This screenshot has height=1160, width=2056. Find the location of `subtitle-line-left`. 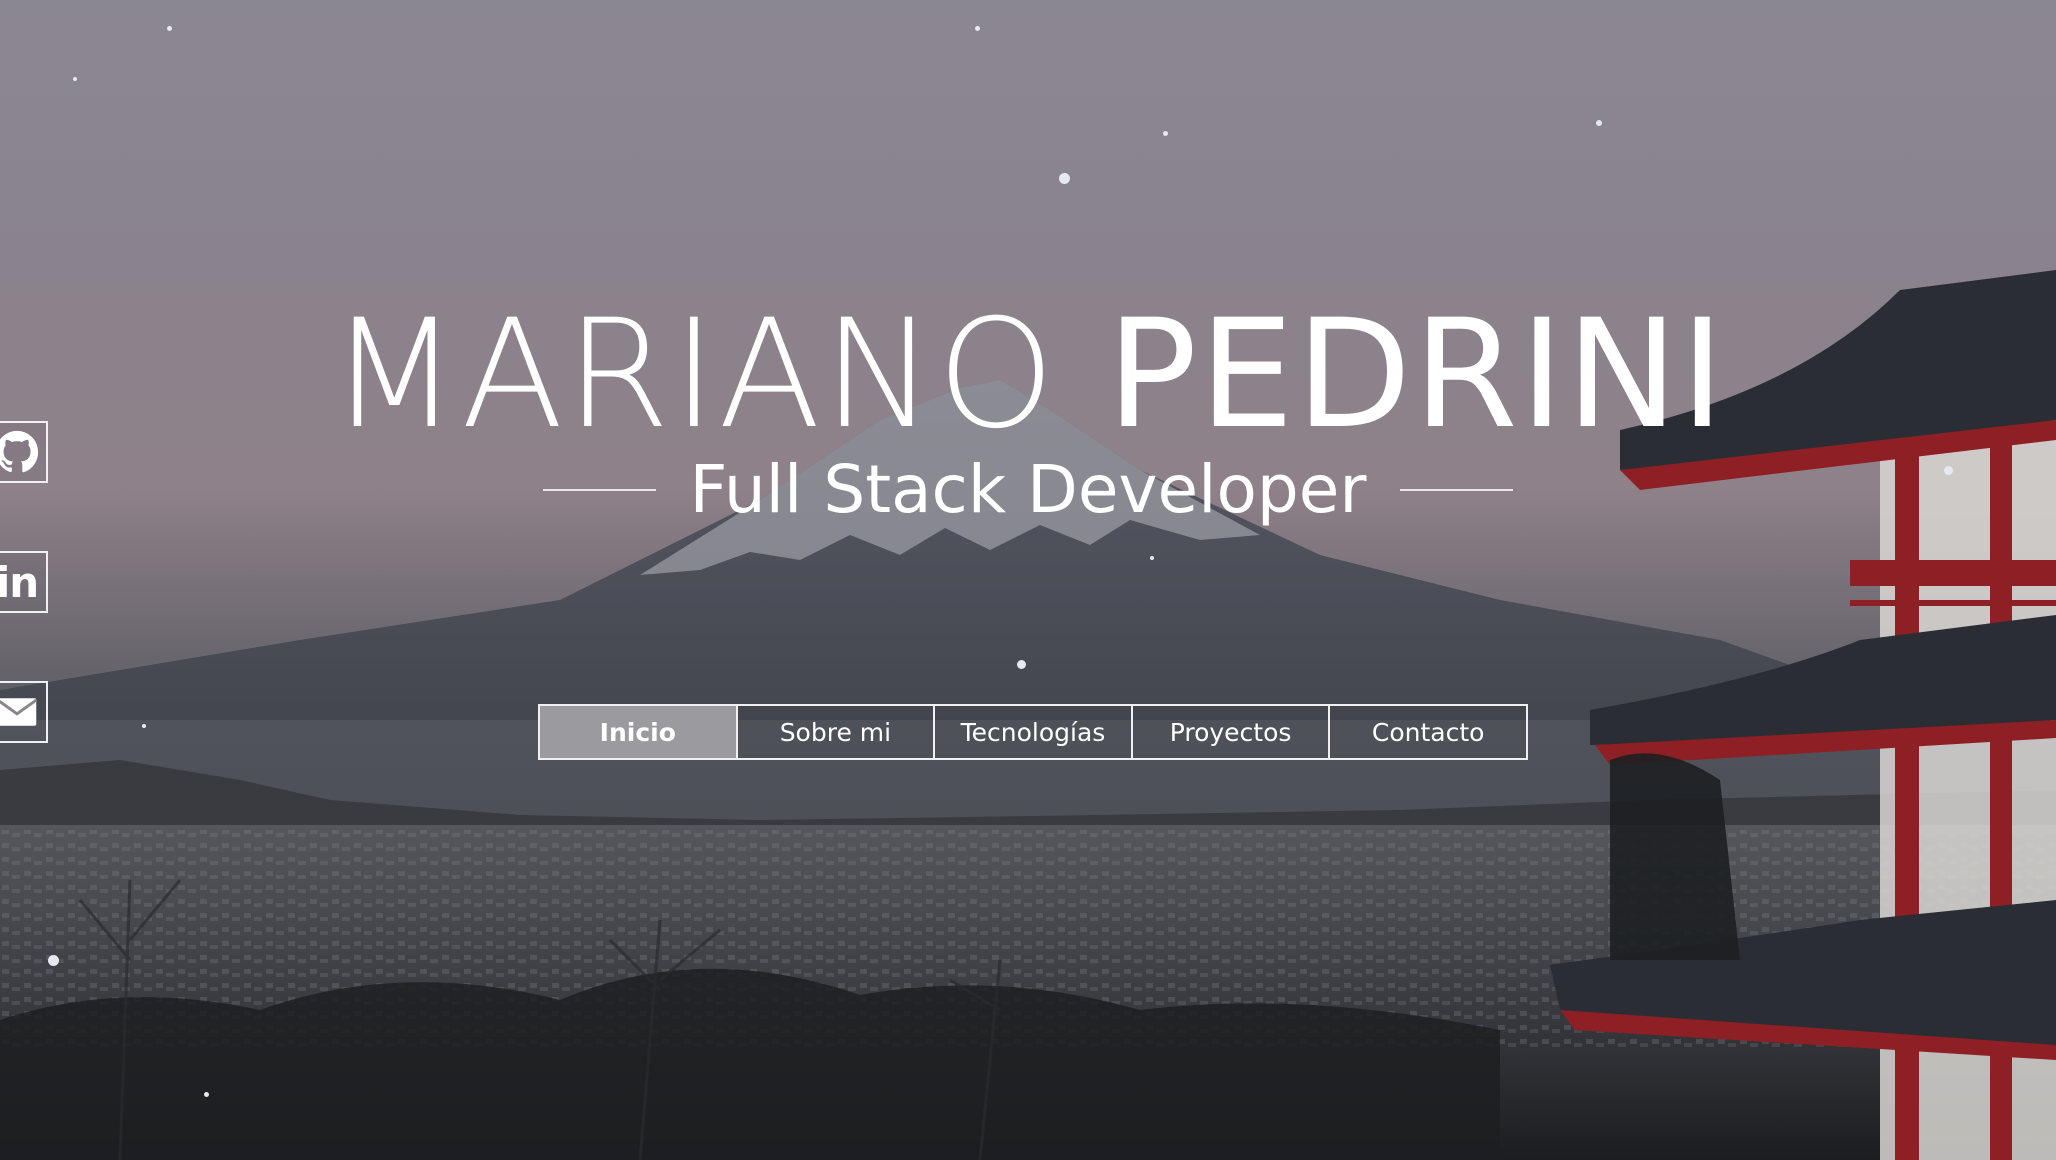

subtitle-line-left is located at coordinates (599, 490).